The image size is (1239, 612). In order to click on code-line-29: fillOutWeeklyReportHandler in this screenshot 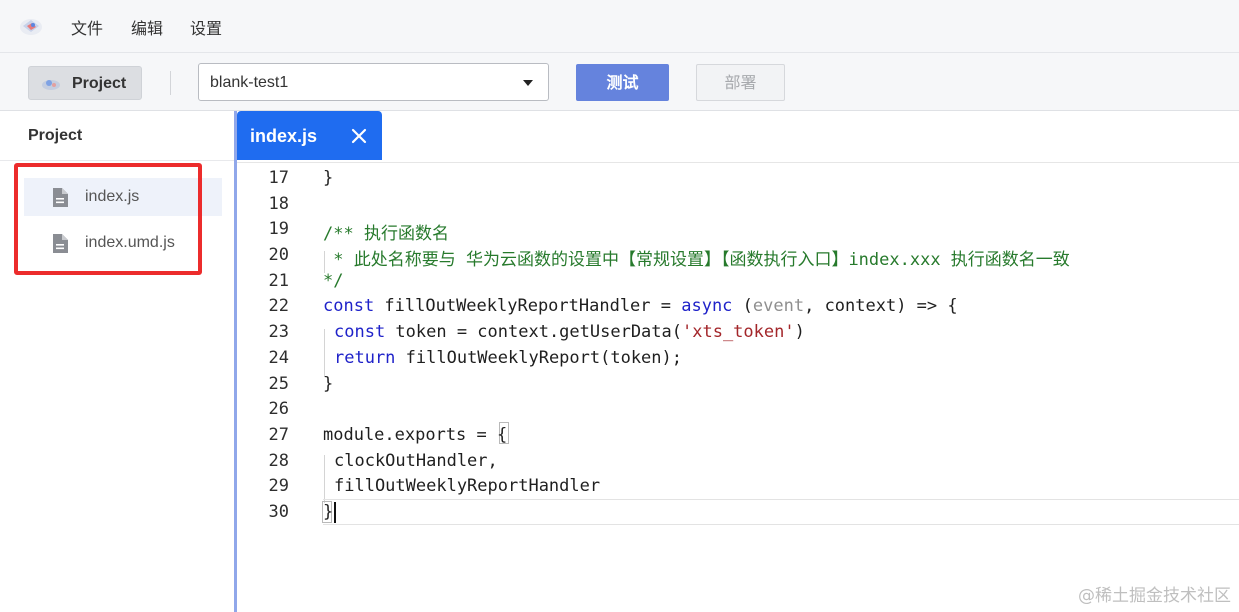, I will do `click(467, 486)`.